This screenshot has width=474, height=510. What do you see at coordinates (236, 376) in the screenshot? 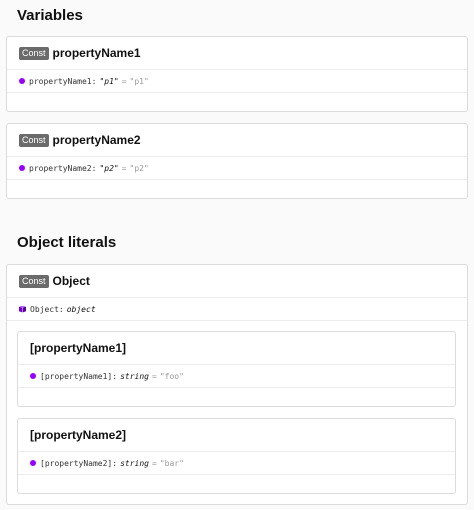
I see `signature-row: [propertyName1]: string = "foo"` at bounding box center [236, 376].